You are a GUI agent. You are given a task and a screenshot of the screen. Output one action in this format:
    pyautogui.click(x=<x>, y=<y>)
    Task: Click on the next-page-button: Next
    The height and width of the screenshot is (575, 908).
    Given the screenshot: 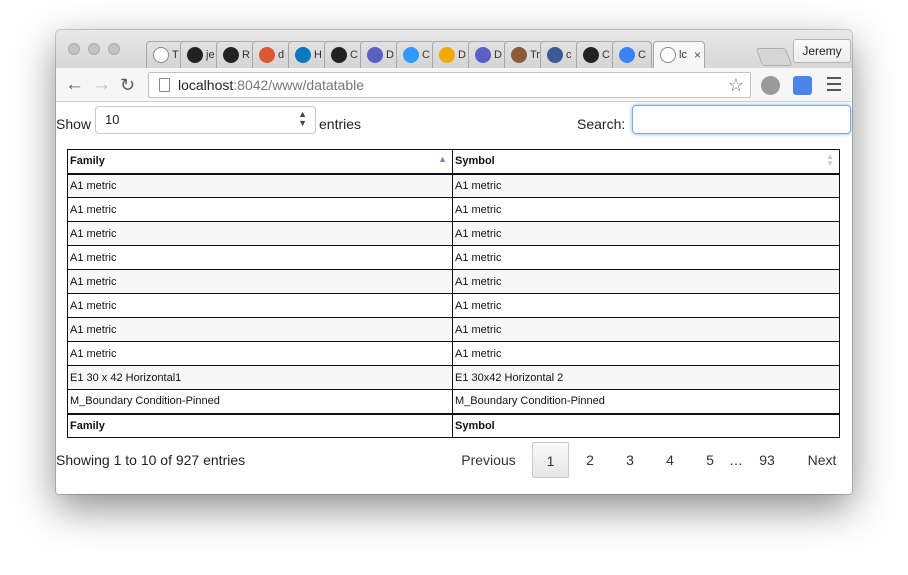 What is the action you would take?
    pyautogui.click(x=822, y=460)
    